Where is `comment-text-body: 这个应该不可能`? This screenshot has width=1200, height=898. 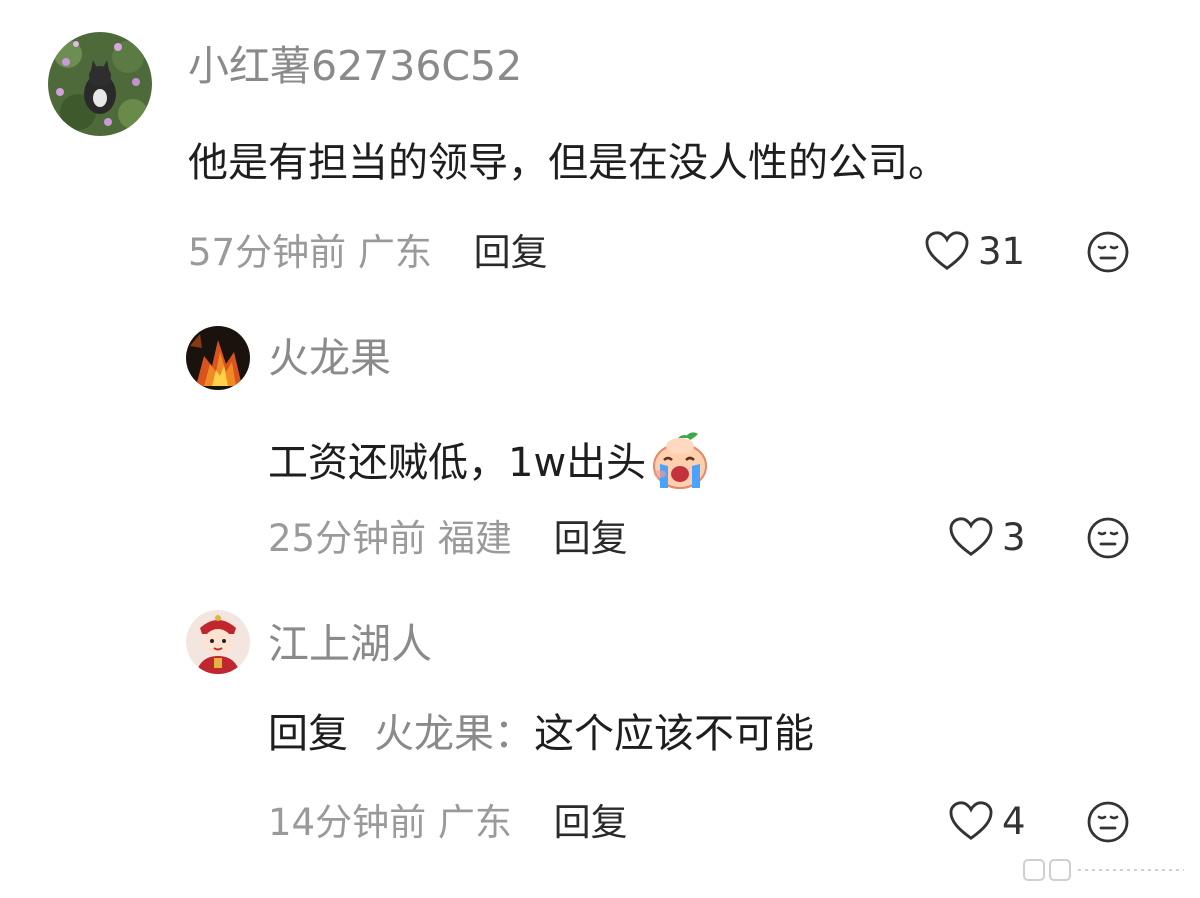 comment-text-body: 这个应该不可能 is located at coordinates (674, 734).